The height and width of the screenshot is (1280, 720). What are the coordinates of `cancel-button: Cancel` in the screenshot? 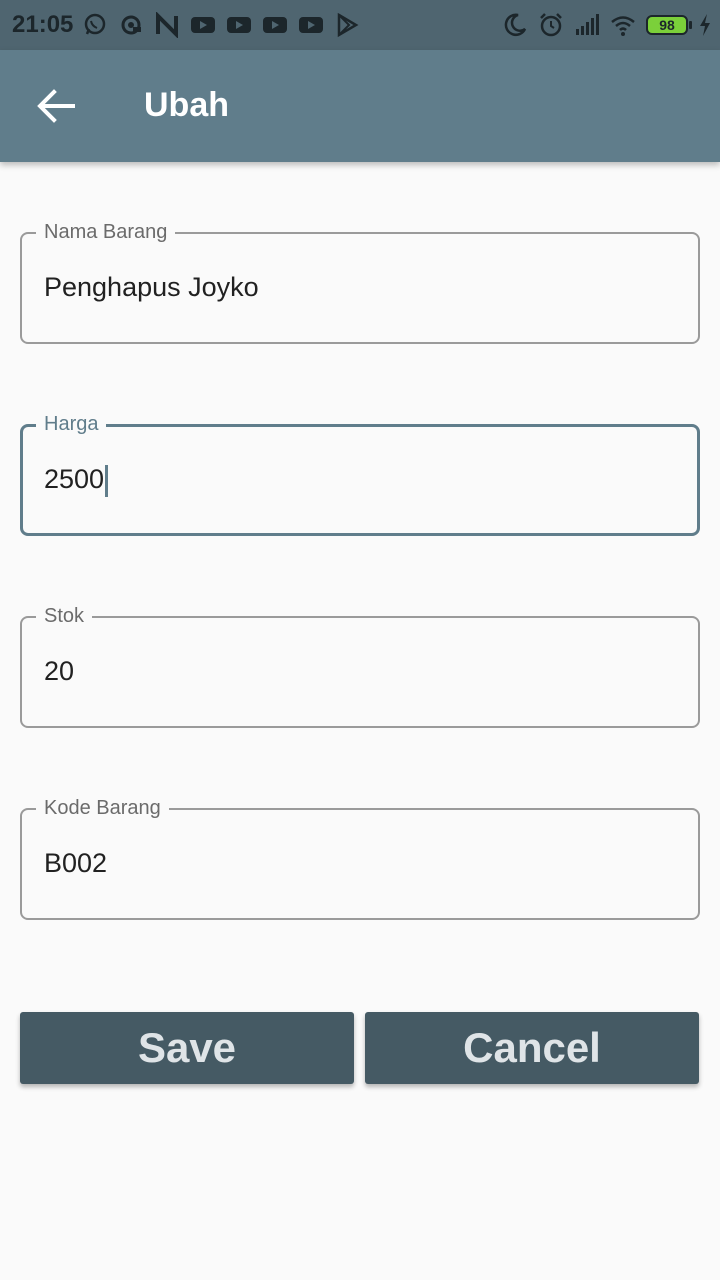 It's located at (532, 1048).